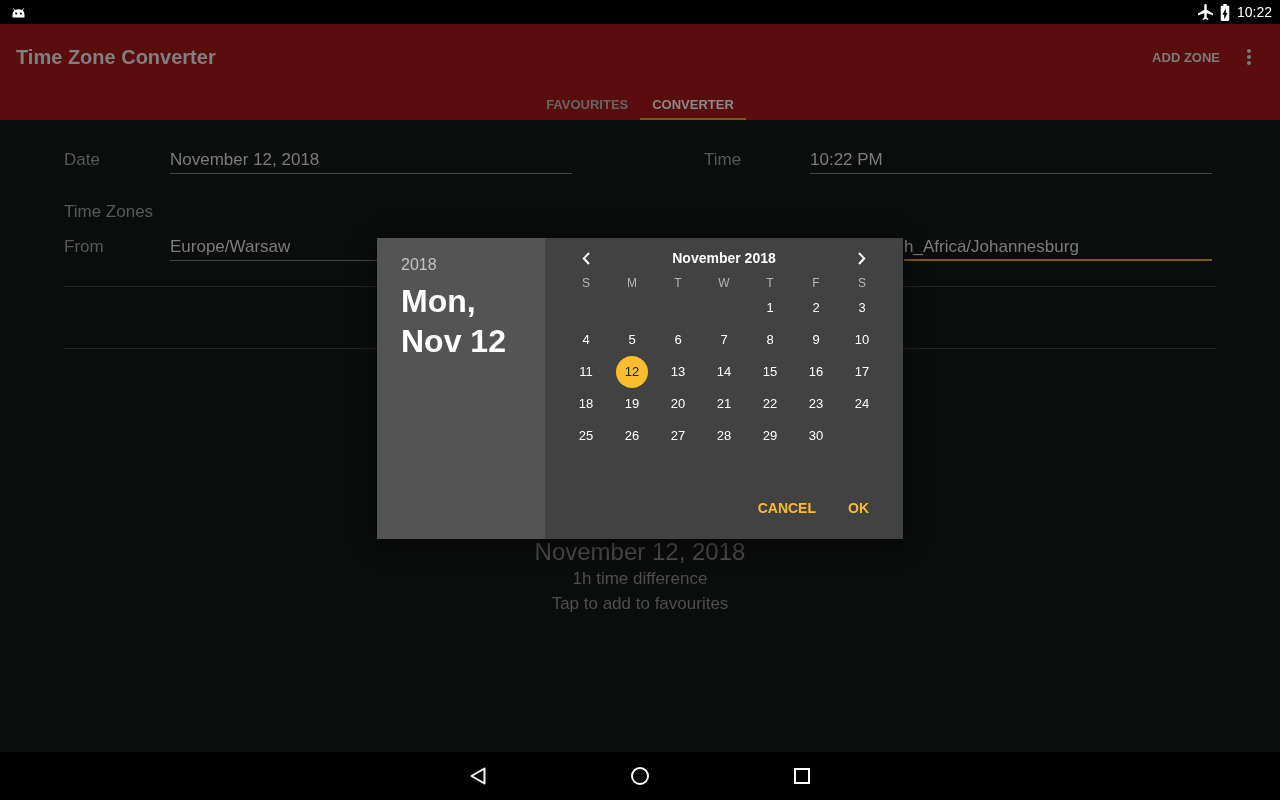  What do you see at coordinates (116, 57) in the screenshot?
I see `app-title: Time Zone Converter` at bounding box center [116, 57].